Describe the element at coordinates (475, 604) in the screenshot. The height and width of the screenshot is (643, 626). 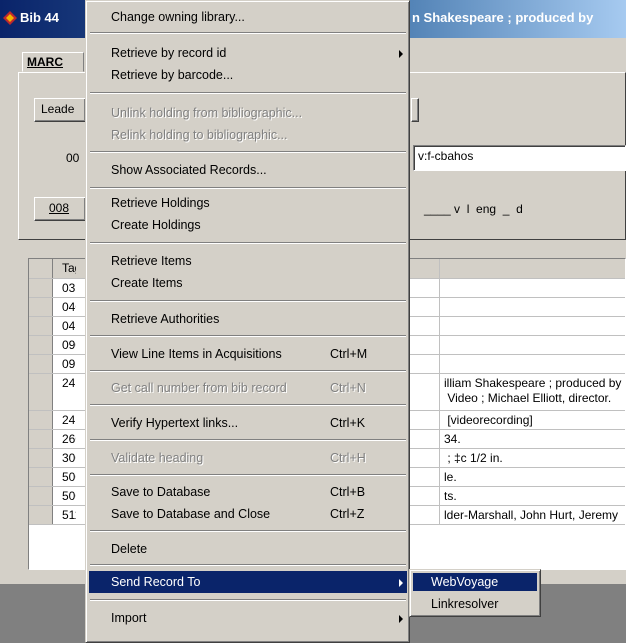
I see `submenu-item-linkresolver: Linkresolver` at that location.